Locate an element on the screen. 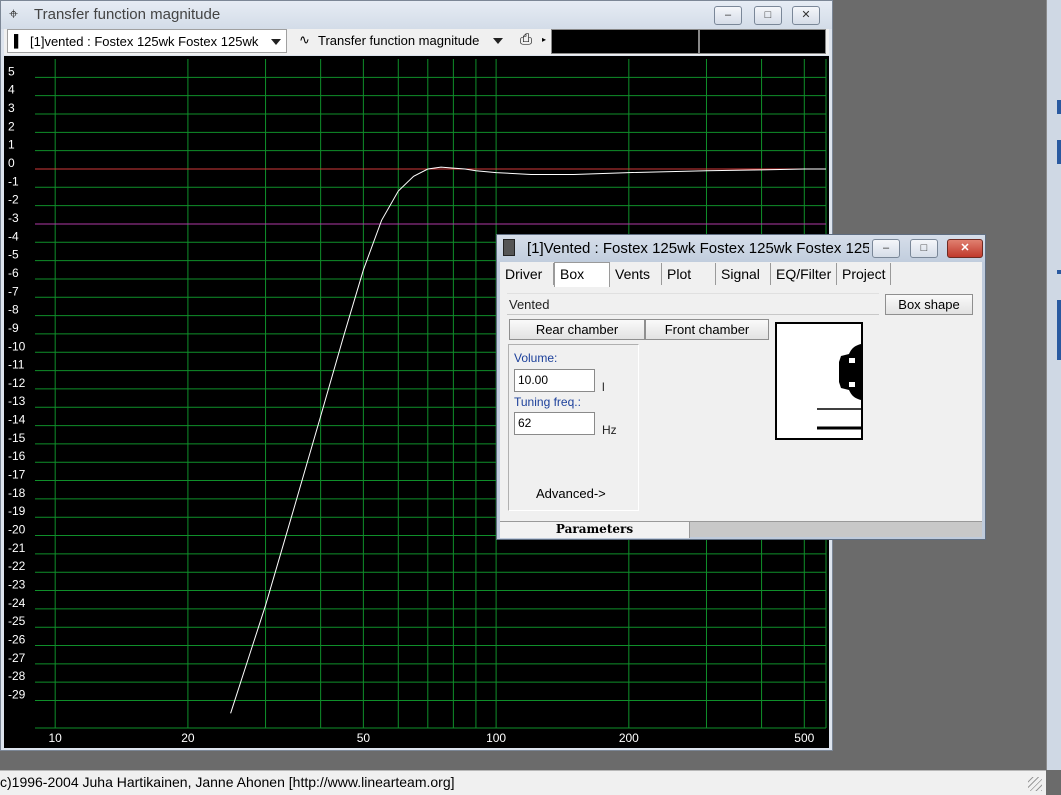 The image size is (1061, 795). y-tick-label: -23 is located at coordinates (17, 585).